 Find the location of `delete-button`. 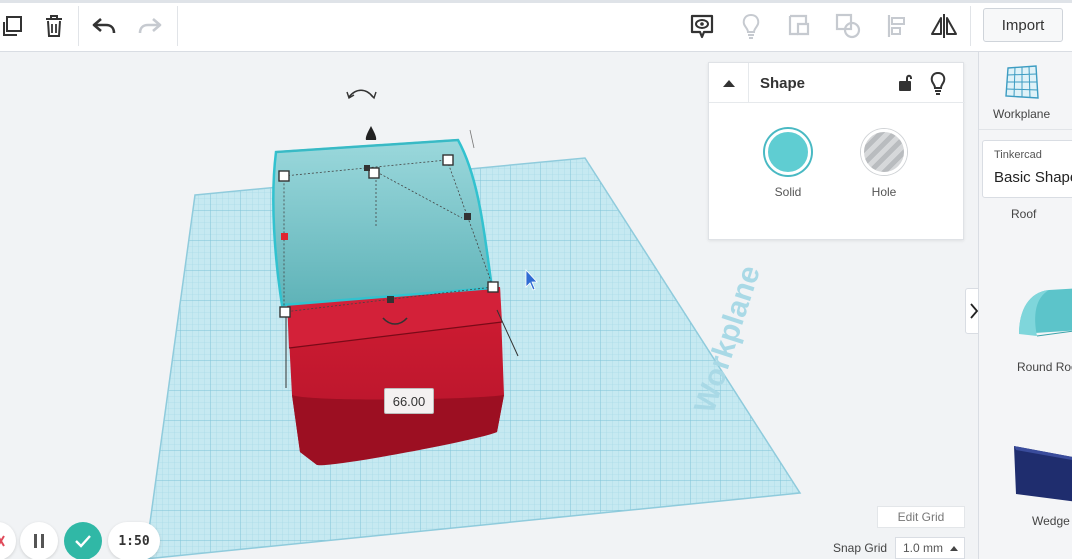

delete-button is located at coordinates (54, 26).